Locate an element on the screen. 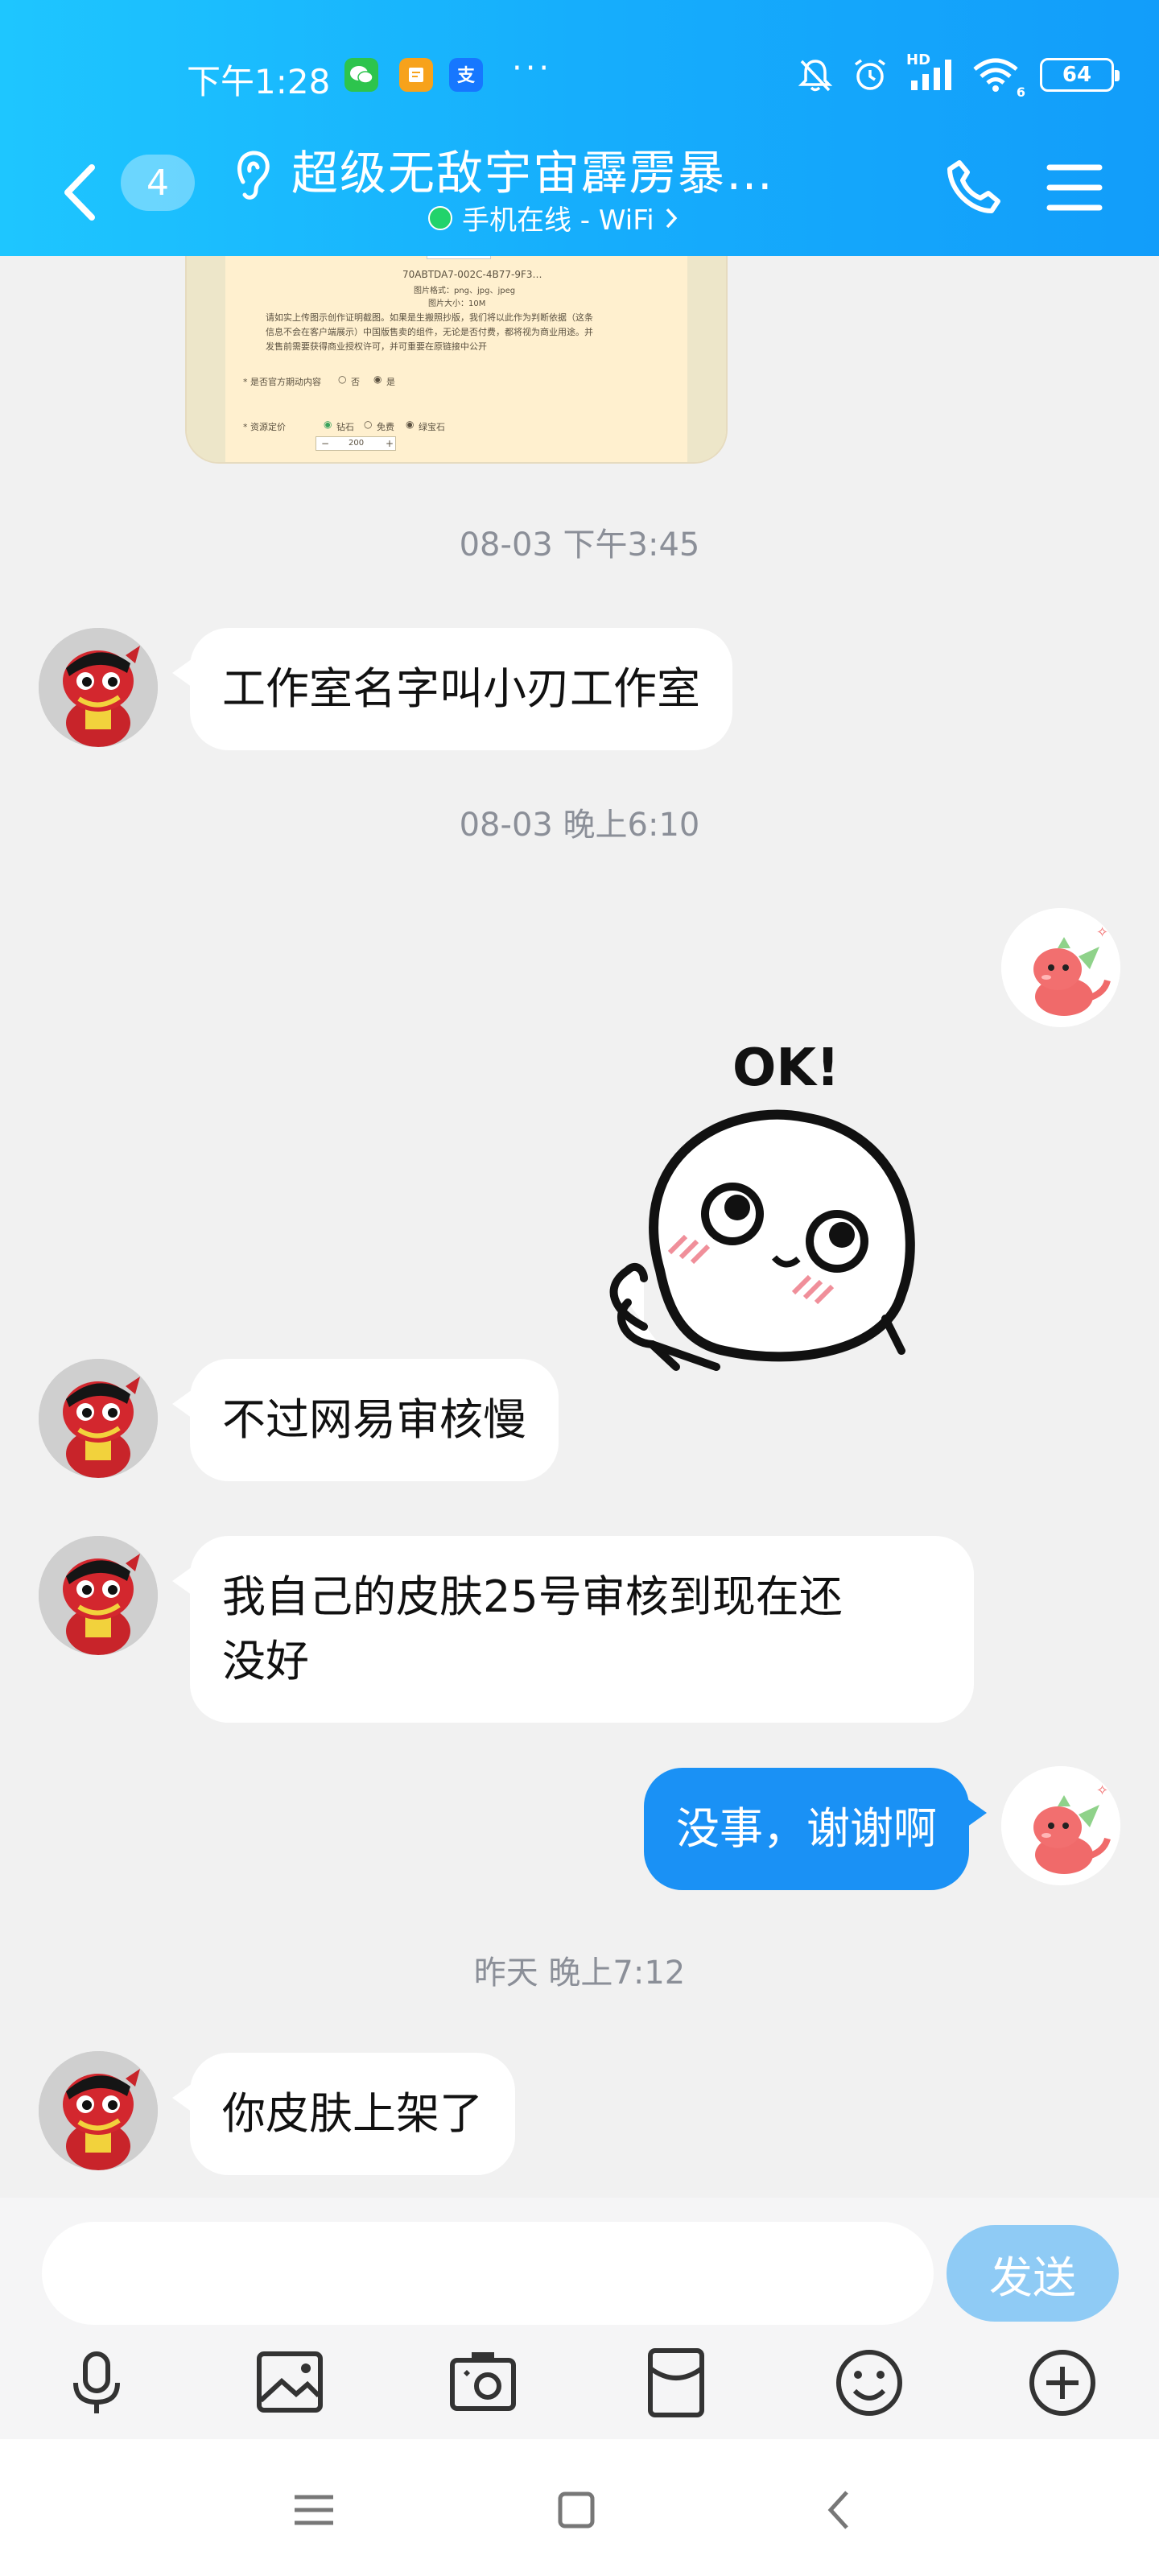 The height and width of the screenshot is (2576, 1159). ear-icon is located at coordinates (253, 175).